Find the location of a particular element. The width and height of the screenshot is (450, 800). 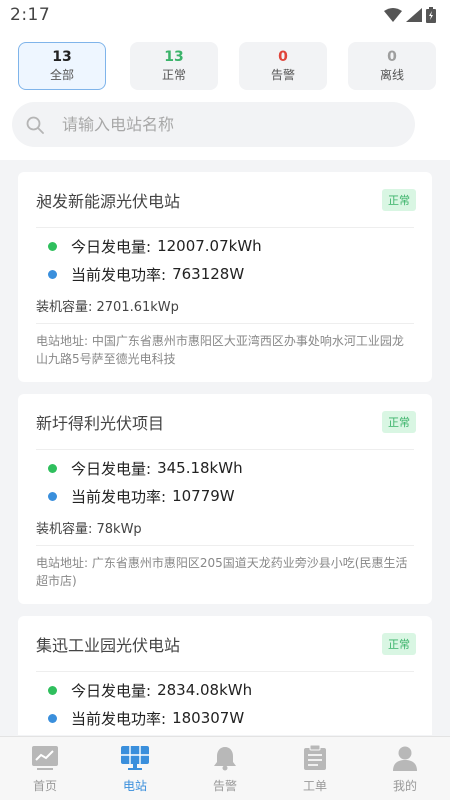

search-input is located at coordinates (212, 124).